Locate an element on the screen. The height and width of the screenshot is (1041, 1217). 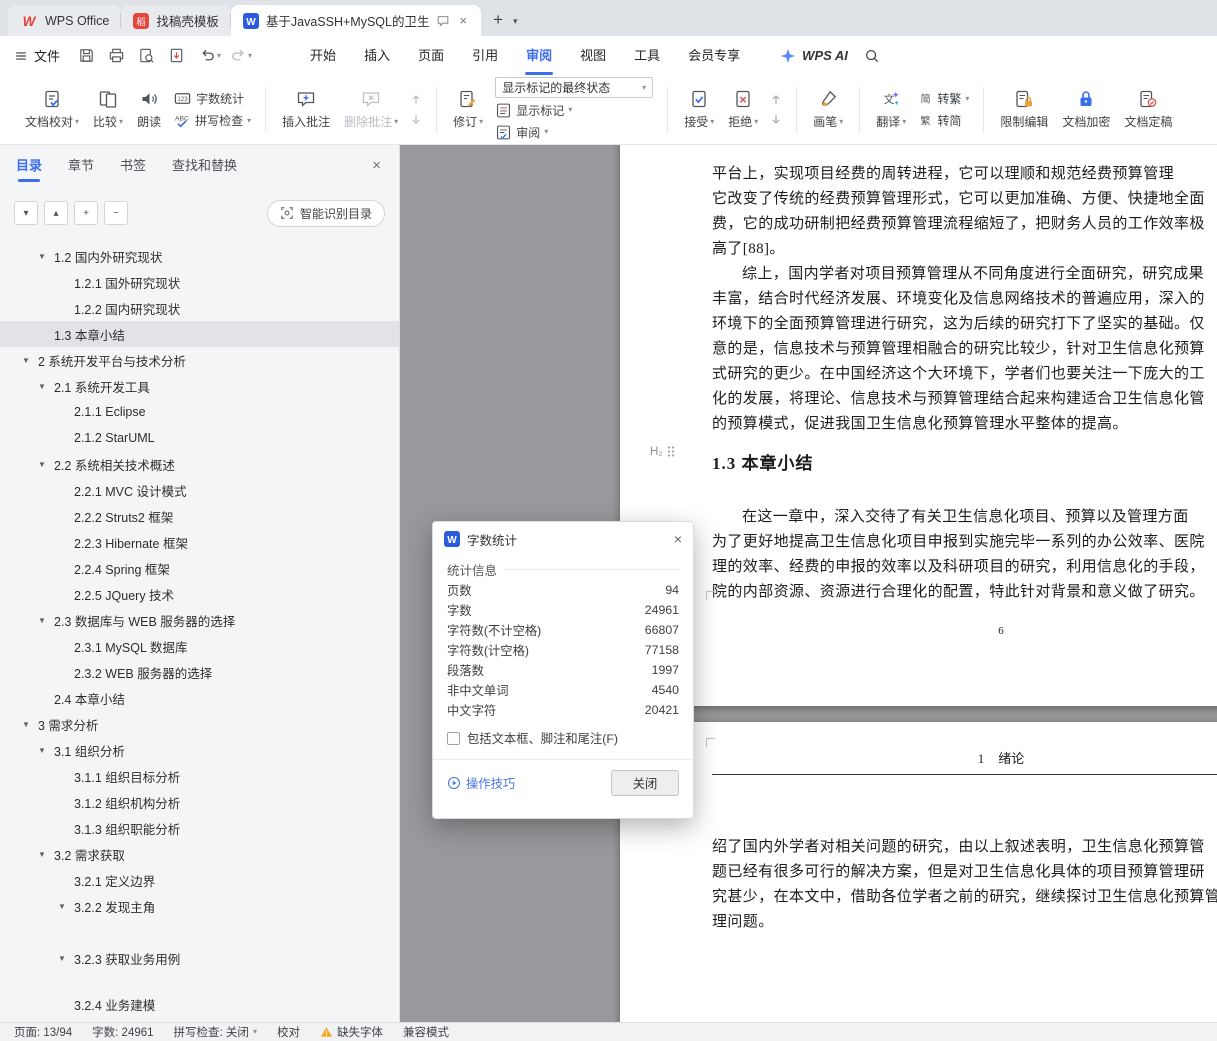
toc-item: ▼ 3.2.2 发现主角 is located at coordinates (199, 906).